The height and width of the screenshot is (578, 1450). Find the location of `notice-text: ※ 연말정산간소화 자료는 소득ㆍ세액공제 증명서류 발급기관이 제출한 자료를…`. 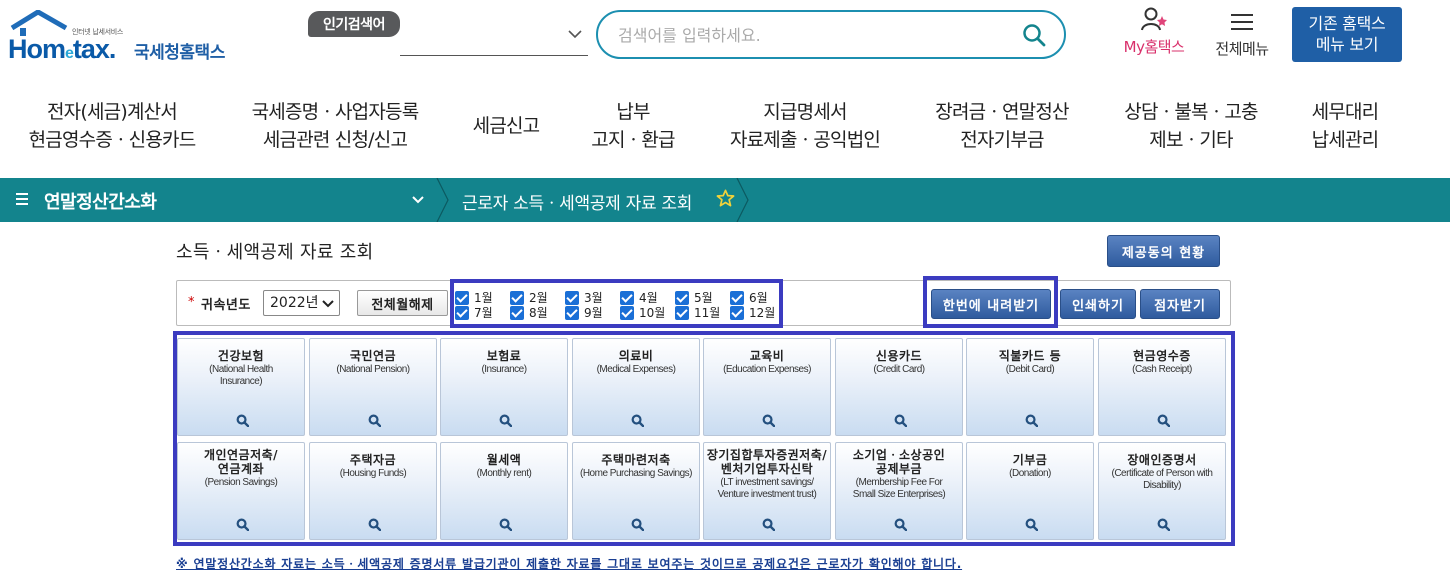

notice-text: ※ 연말정산간소화 자료는 소득ㆍ세액공제 증명서류 발급기관이 제출한 자료를… is located at coordinates (569, 563).